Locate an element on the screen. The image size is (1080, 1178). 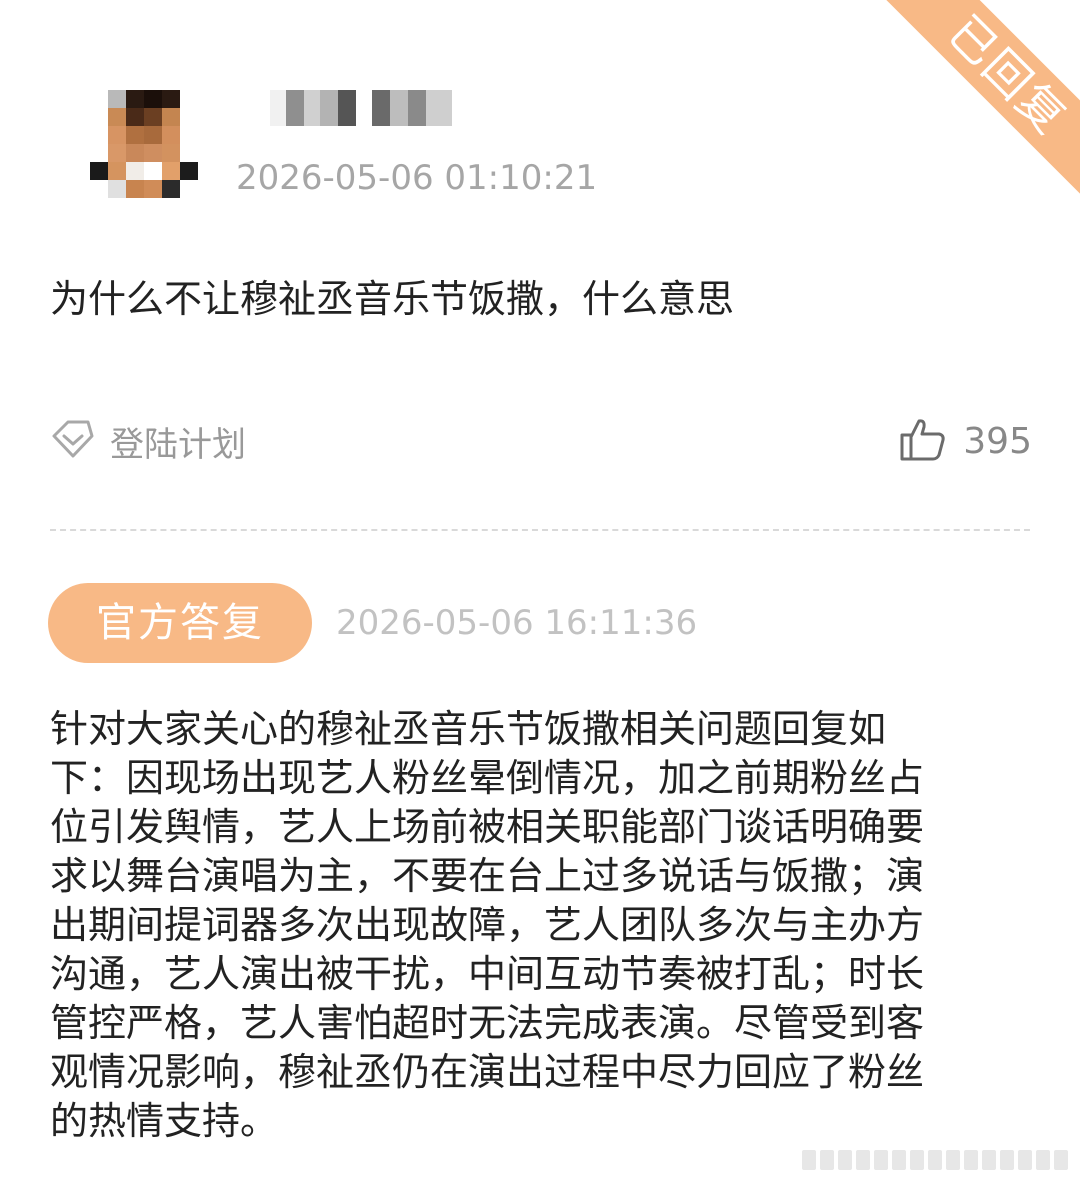
reply-line: 出期间提词器多次出现故障，艺人团队多次与主办方 is located at coordinates (487, 925).